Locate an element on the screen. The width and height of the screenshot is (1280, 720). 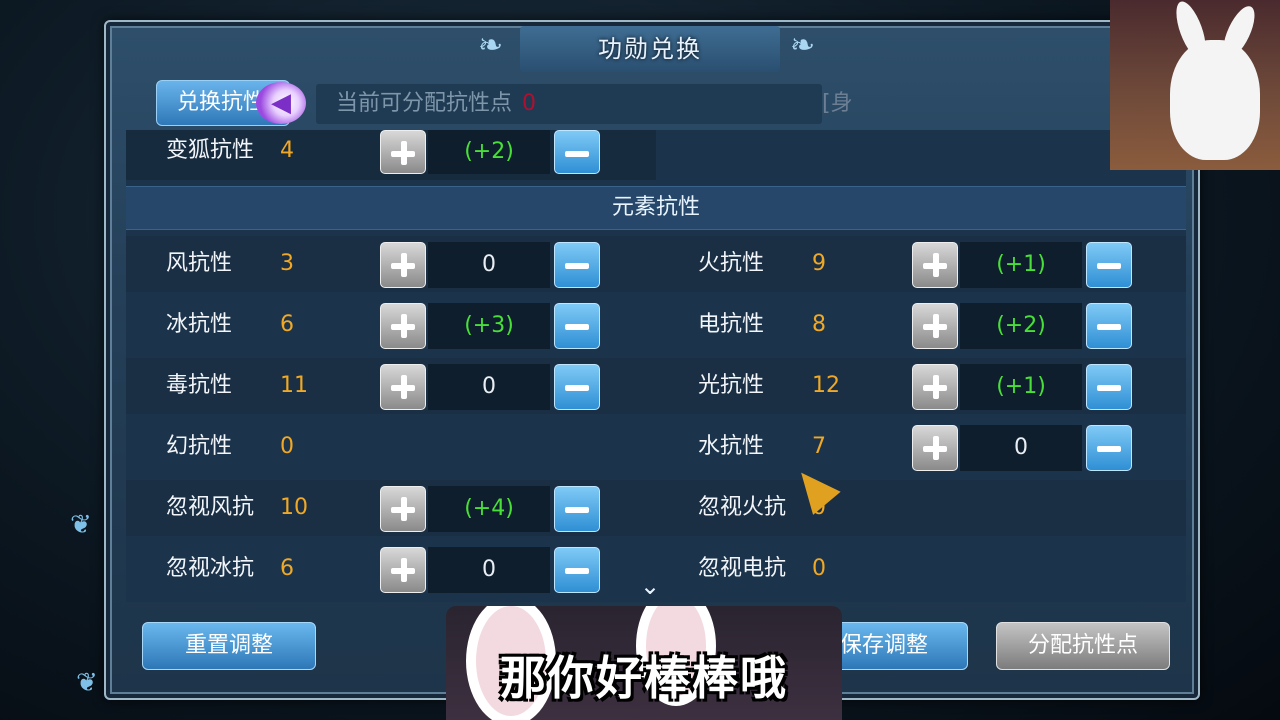
bracket-text: [身 is located at coordinates (837, 103).